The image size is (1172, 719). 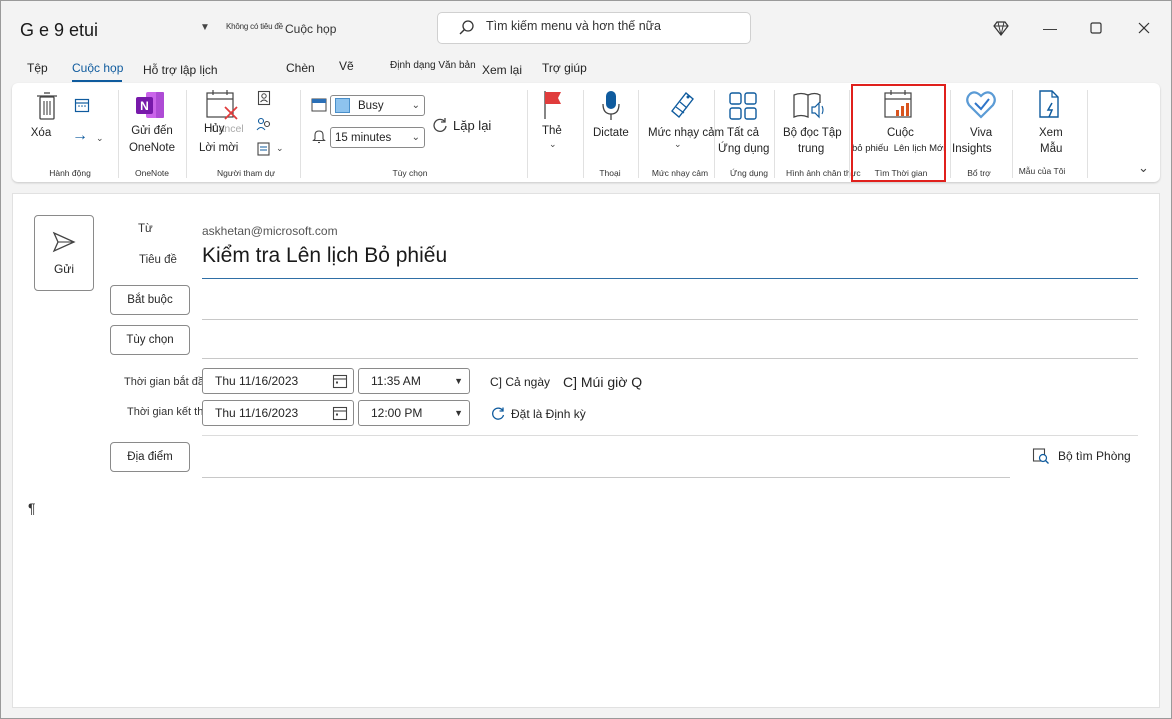 I want to click on tab-format-text: Định dạng Văn bản, so click(x=433, y=65).